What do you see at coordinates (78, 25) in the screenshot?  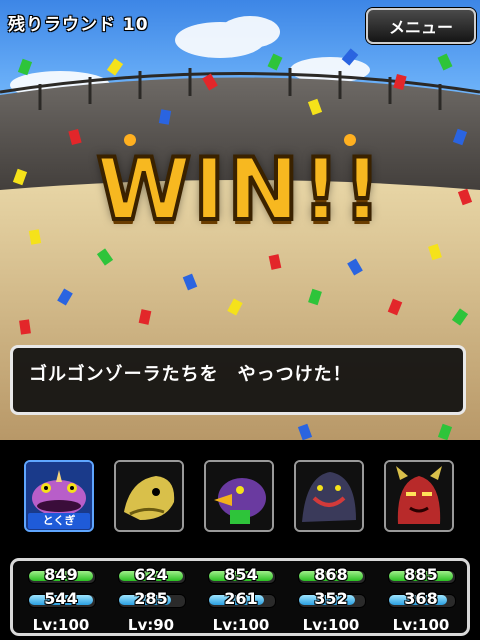 I see `remaining-rounds-label: 残りラウンド 10` at bounding box center [78, 25].